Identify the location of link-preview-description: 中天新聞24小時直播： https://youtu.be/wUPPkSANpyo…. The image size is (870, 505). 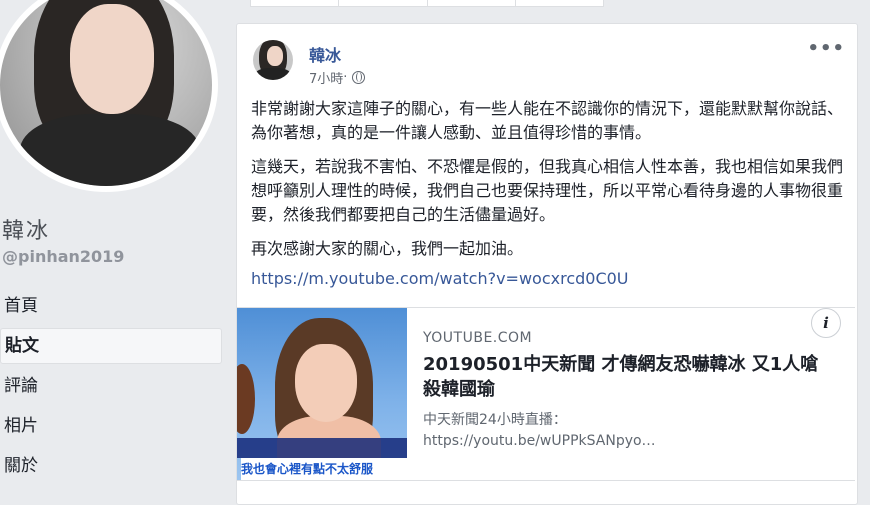
(628, 431).